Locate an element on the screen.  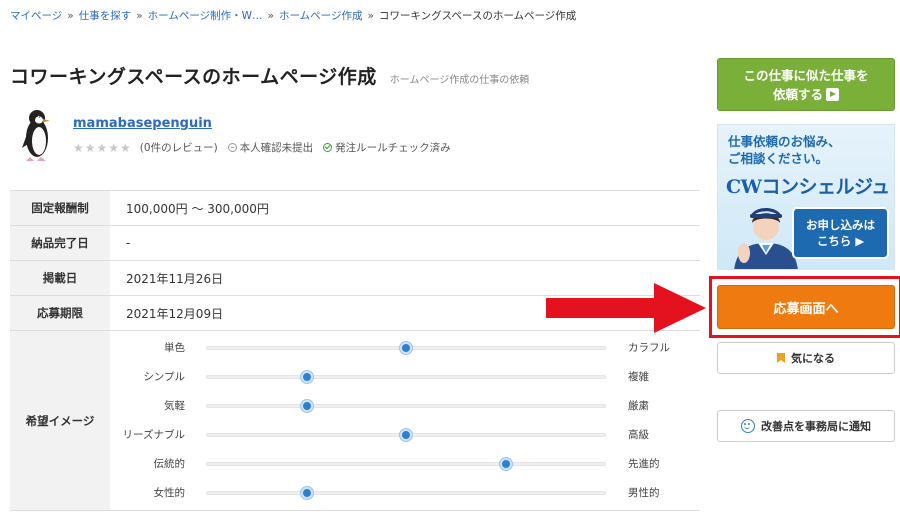
detail-label: 固定報酬制 is located at coordinates (60, 208).